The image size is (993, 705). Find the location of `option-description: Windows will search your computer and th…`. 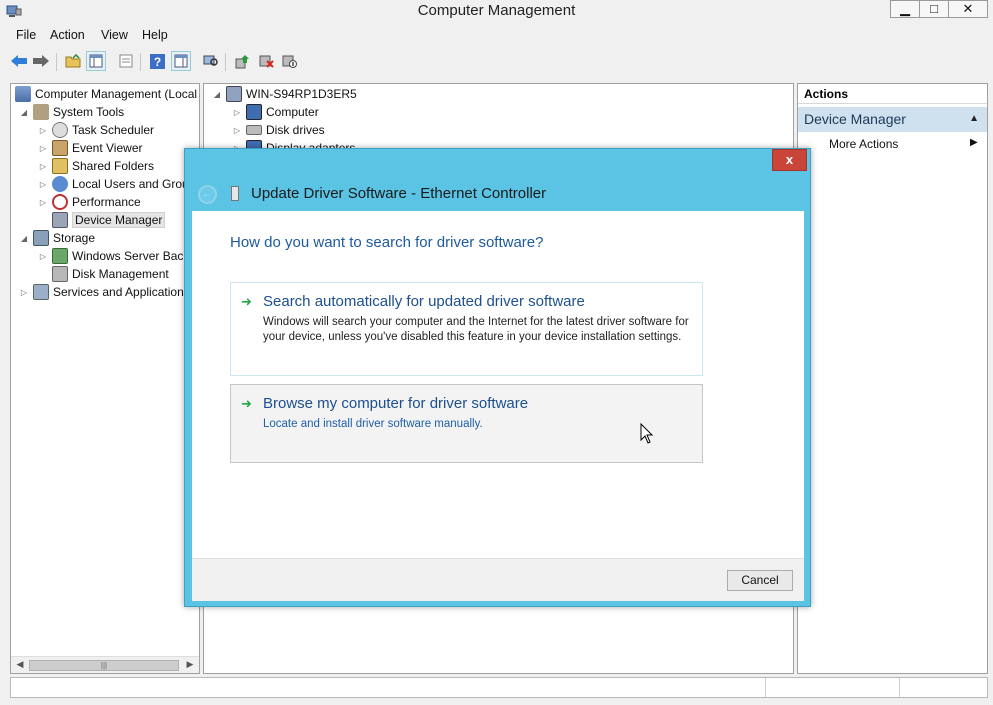

option-description: Windows will search your computer and th… is located at coordinates (476, 329).